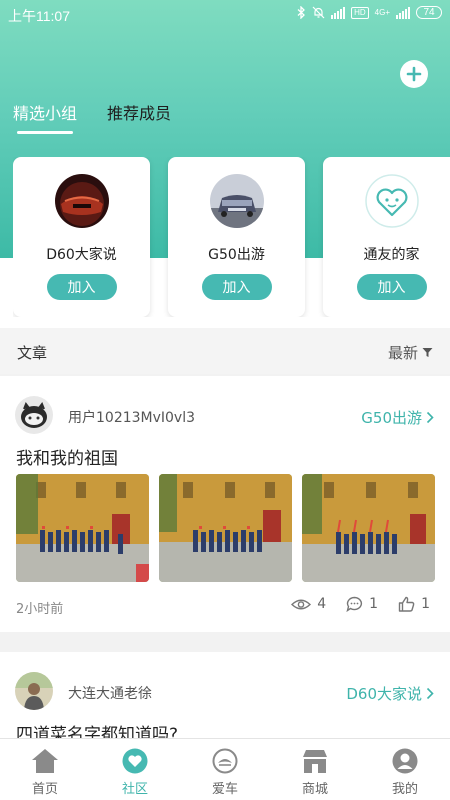 The width and height of the screenshot is (450, 800). I want to click on nav-label: 爱车, so click(224, 789).